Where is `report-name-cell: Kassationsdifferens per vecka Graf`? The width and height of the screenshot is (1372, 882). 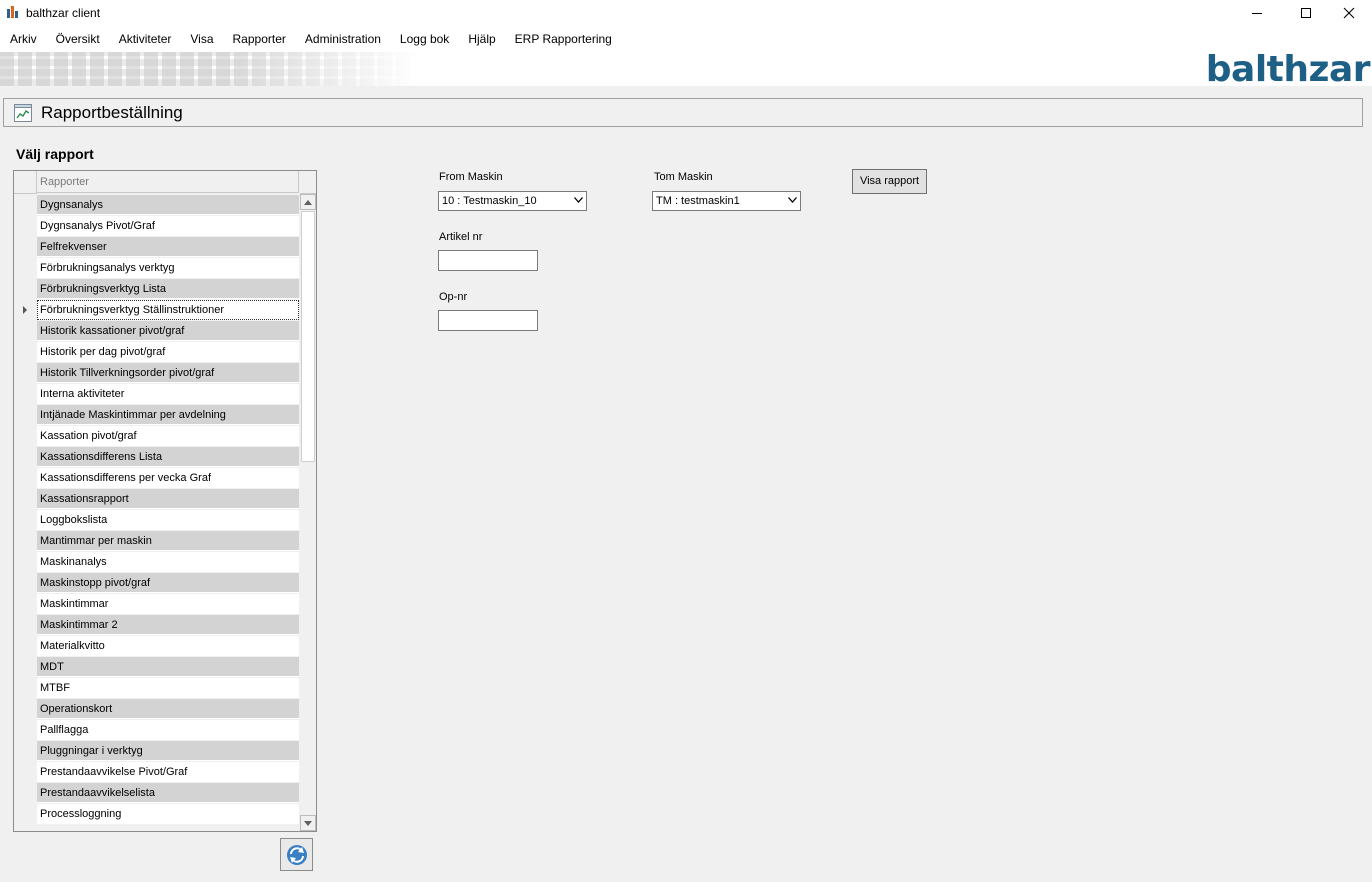
report-name-cell: Kassationsdifferens per vecka Graf is located at coordinates (168, 478).